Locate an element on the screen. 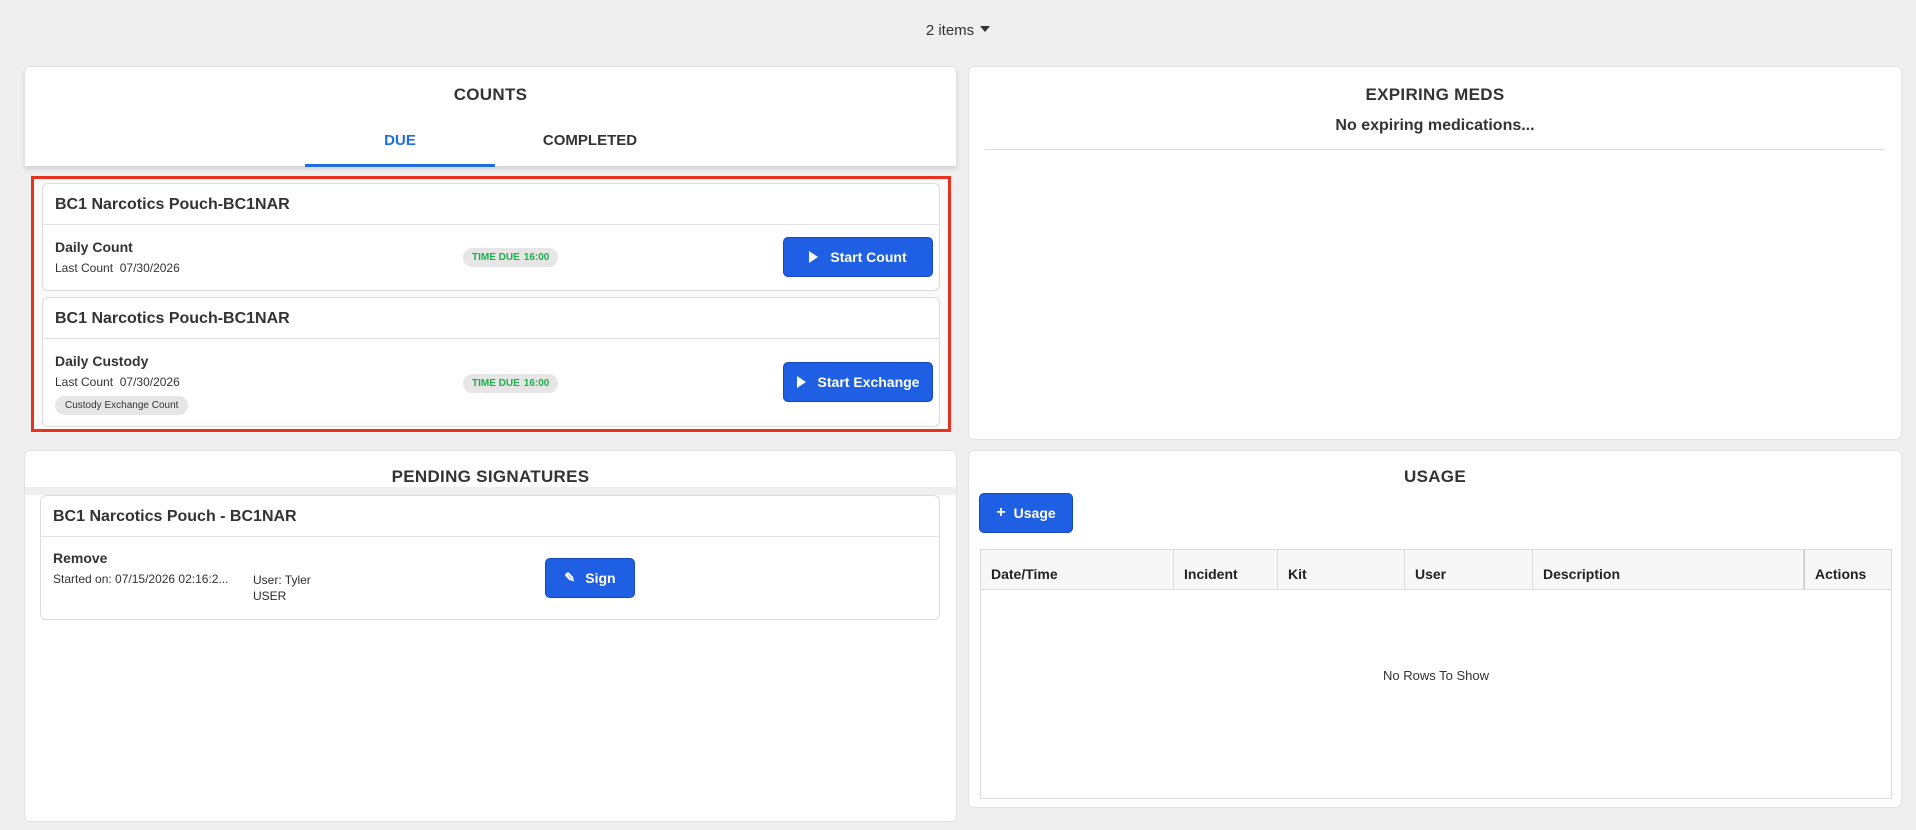 The width and height of the screenshot is (1916, 830). start-exchange-button: Start Exchange is located at coordinates (858, 382).